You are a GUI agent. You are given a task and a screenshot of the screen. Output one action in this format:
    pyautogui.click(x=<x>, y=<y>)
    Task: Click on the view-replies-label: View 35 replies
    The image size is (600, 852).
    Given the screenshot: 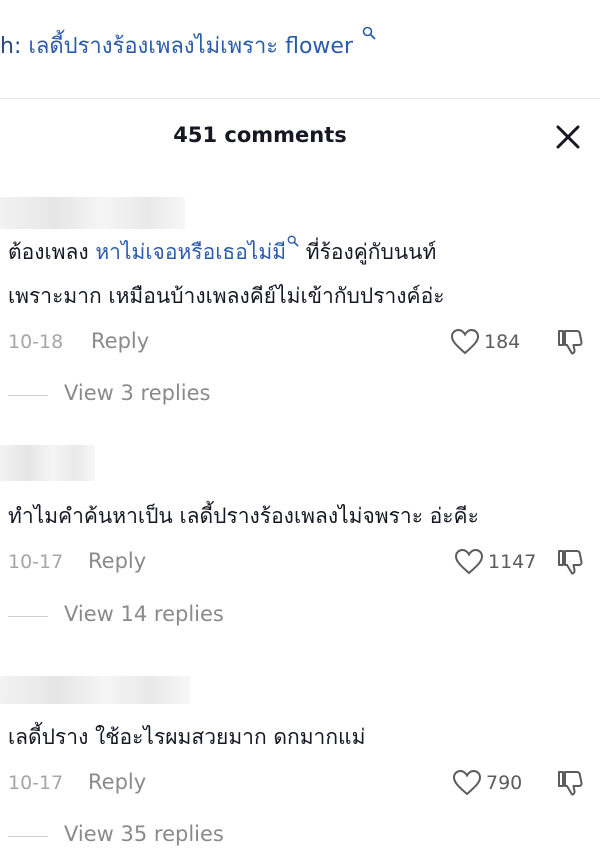 What is the action you would take?
    pyautogui.click(x=144, y=834)
    